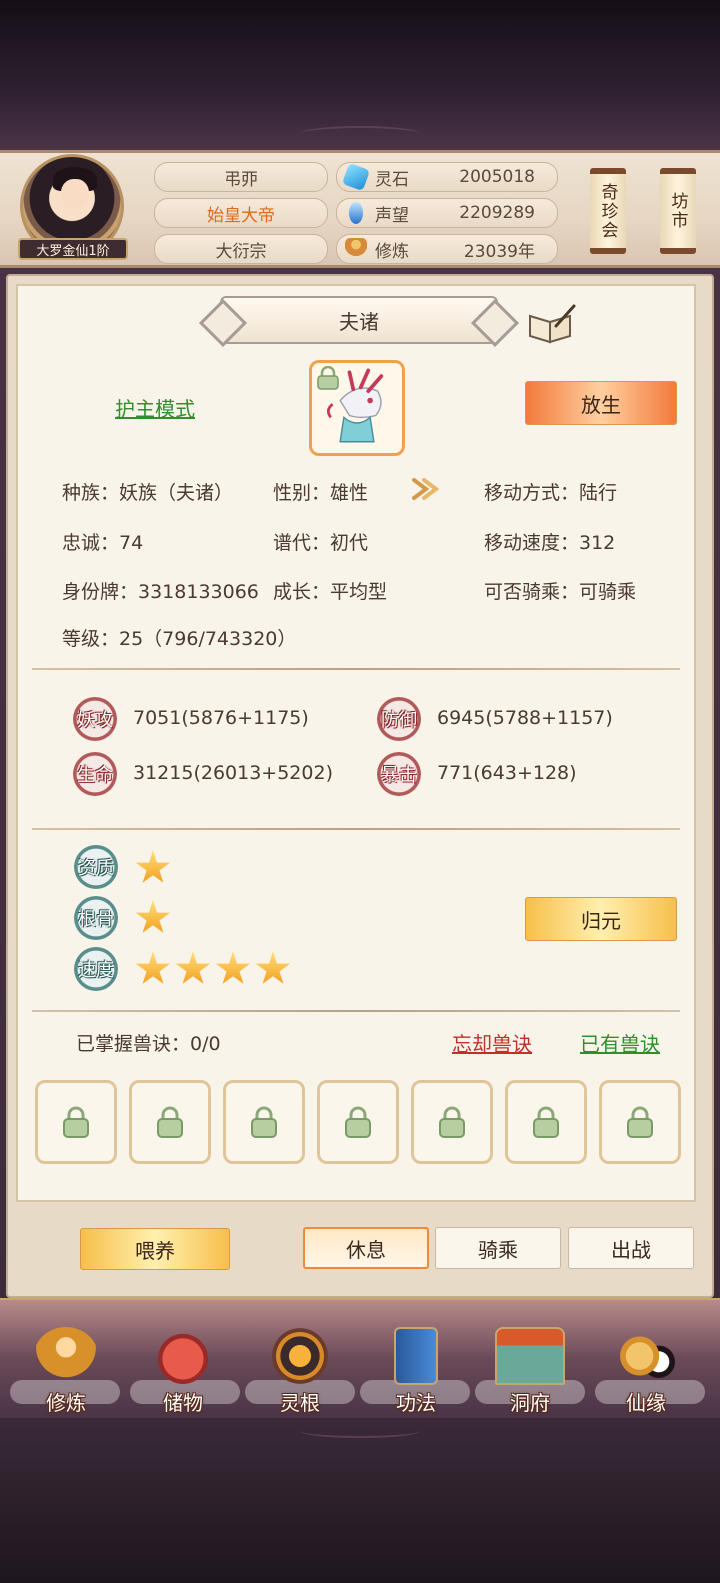 The height and width of the screenshot is (1583, 720). I want to click on cultivate-icon, so click(66, 1356).